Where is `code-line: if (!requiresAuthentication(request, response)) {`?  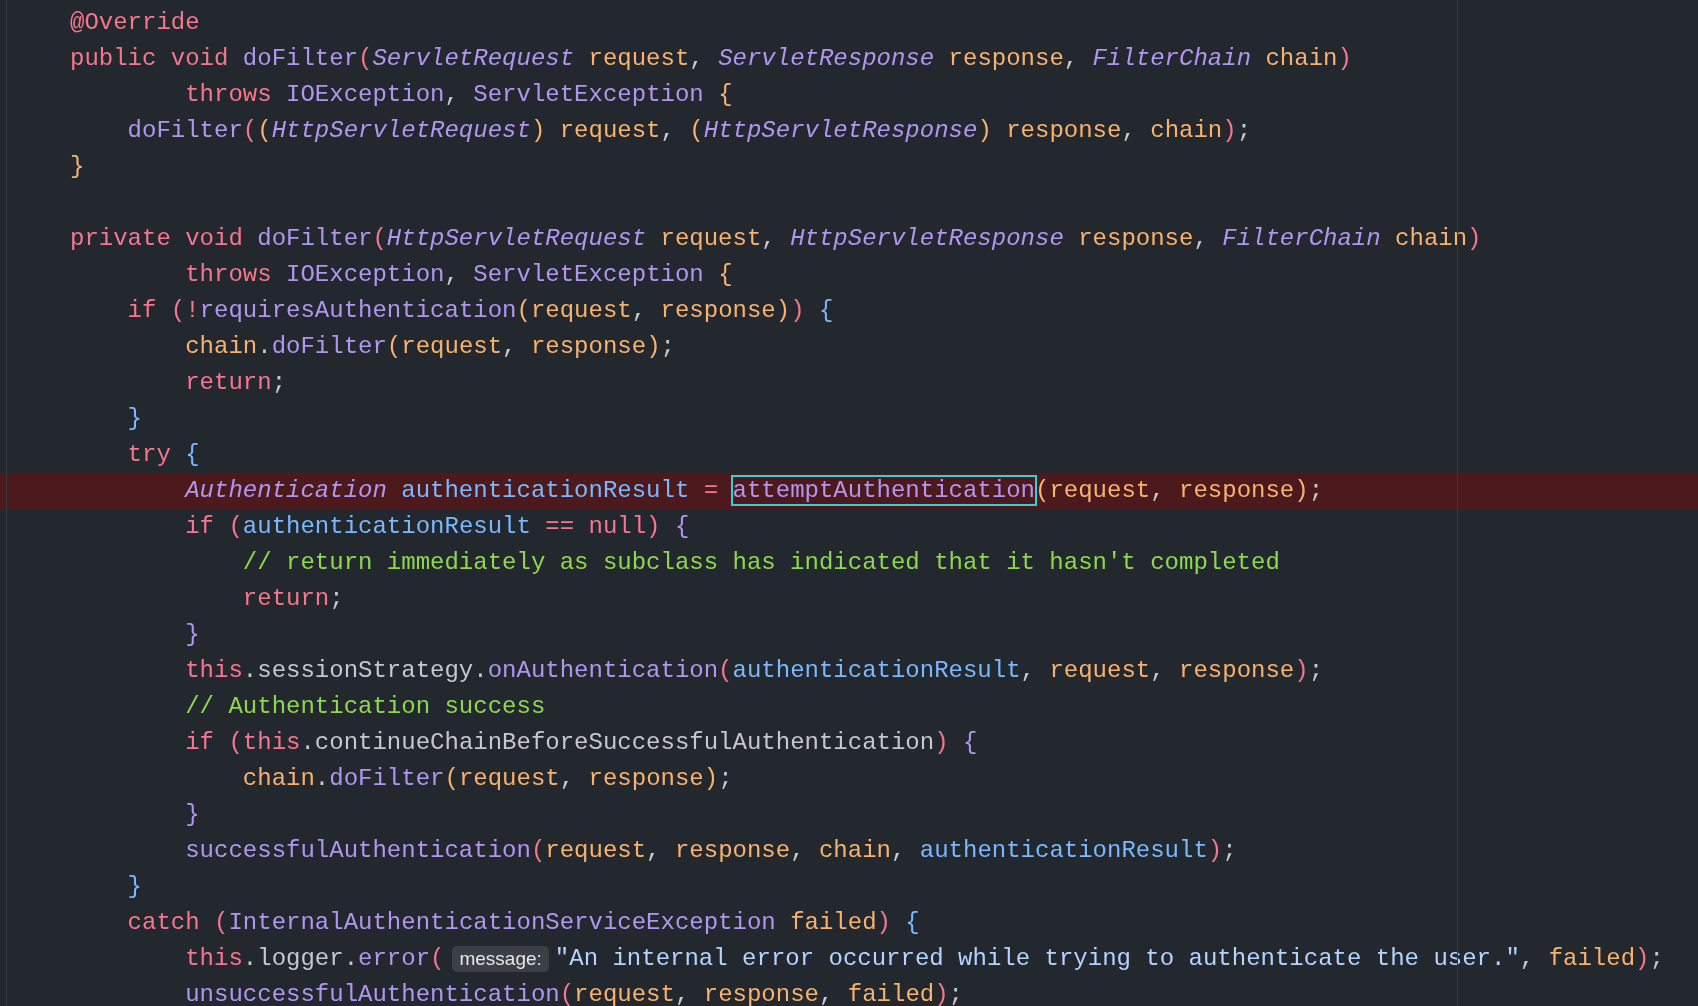 code-line: if (!requiresAuthentication(request, response)) { is located at coordinates (480, 311).